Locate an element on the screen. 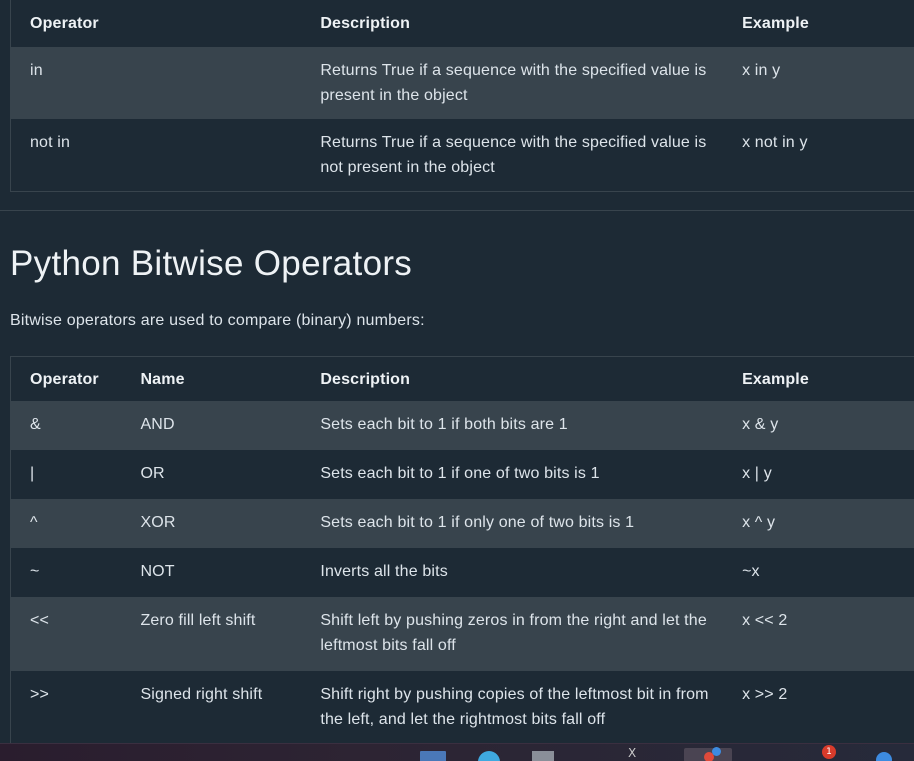 The height and width of the screenshot is (761, 914). operator-cell: | is located at coordinates (75, 474).